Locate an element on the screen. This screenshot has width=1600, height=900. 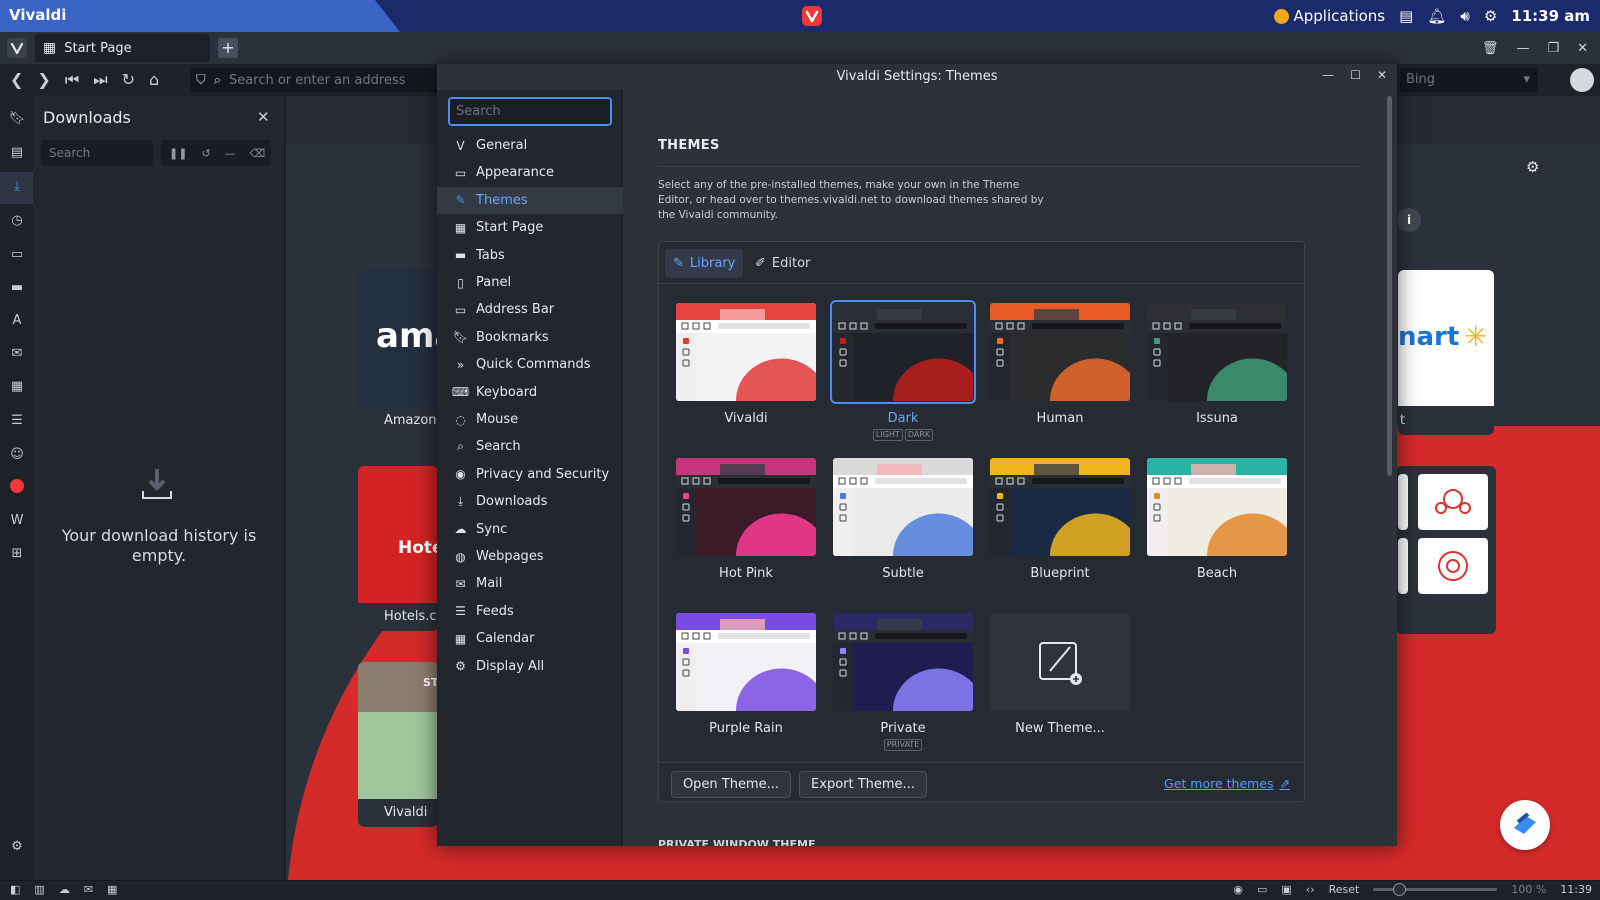
get-more-themes-link: Get more themes ⇗ is located at coordinates (1227, 783).